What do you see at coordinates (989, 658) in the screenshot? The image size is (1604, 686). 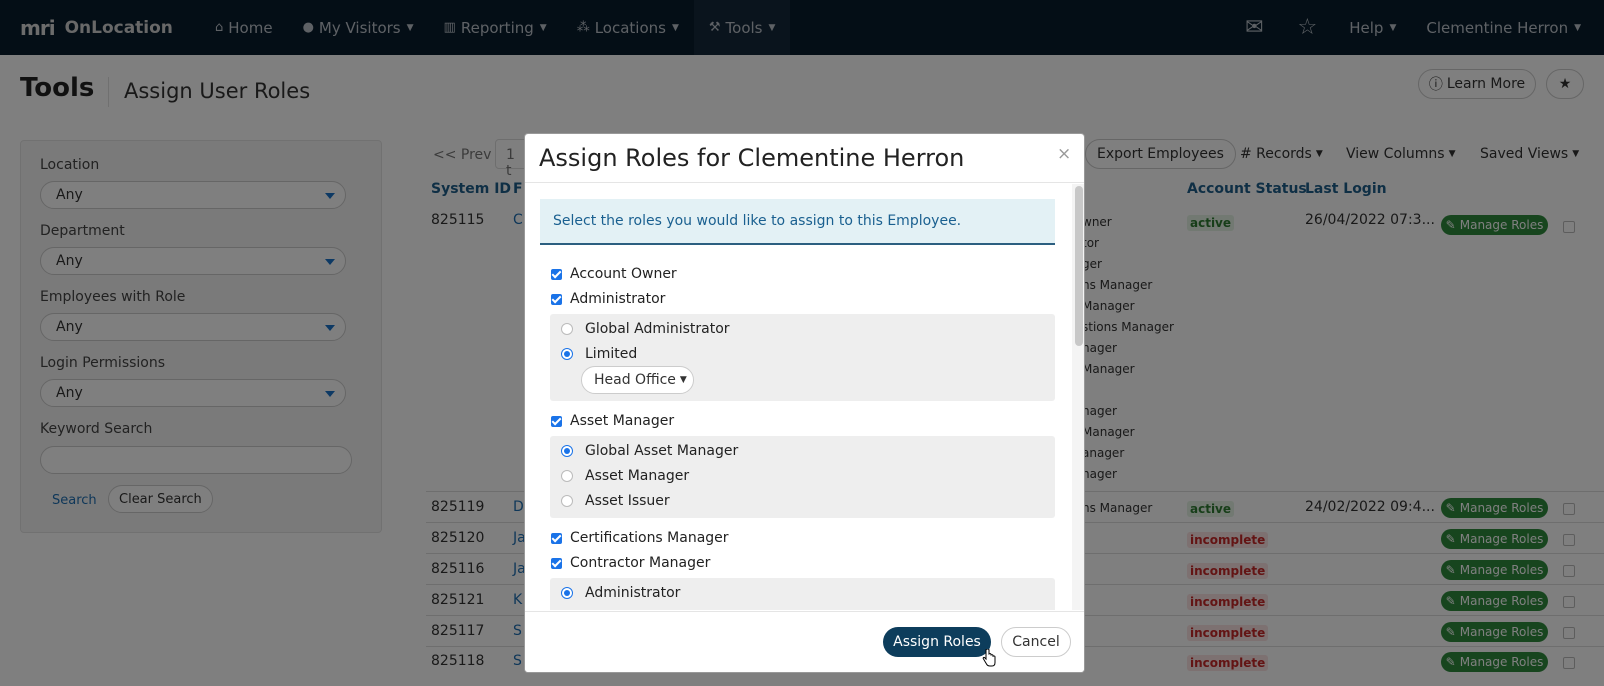 I see `hand-cursor-icon` at bounding box center [989, 658].